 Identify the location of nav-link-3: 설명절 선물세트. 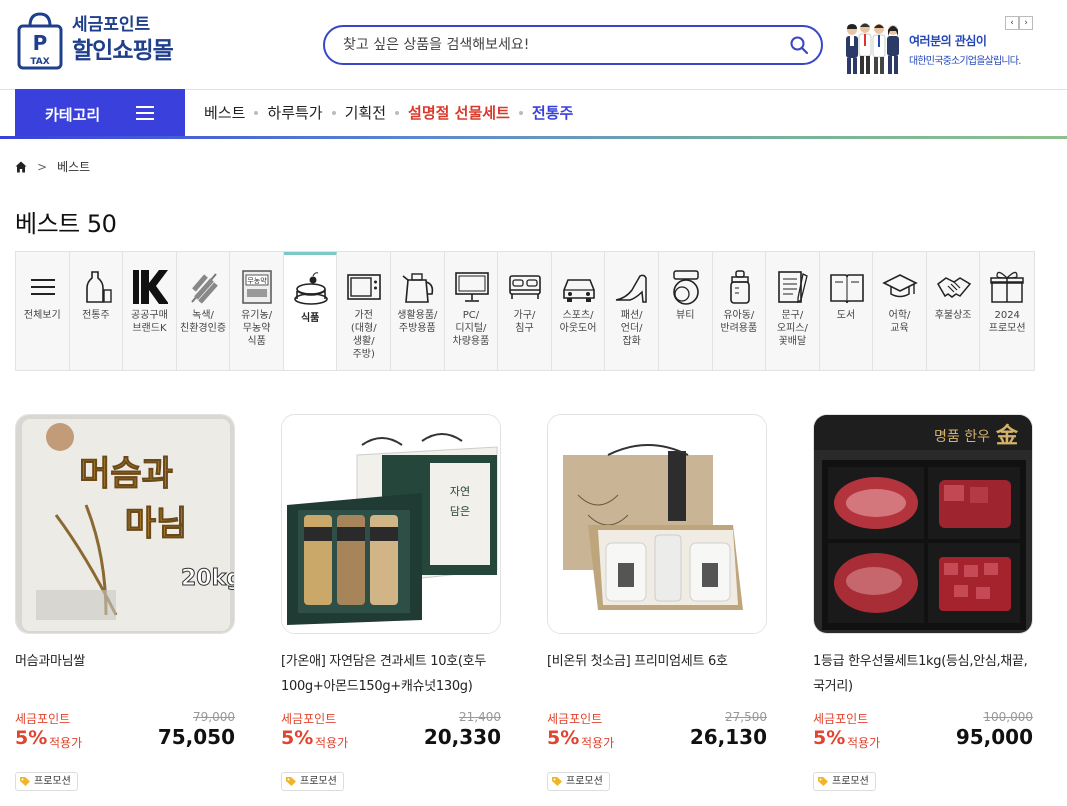
(459, 112).